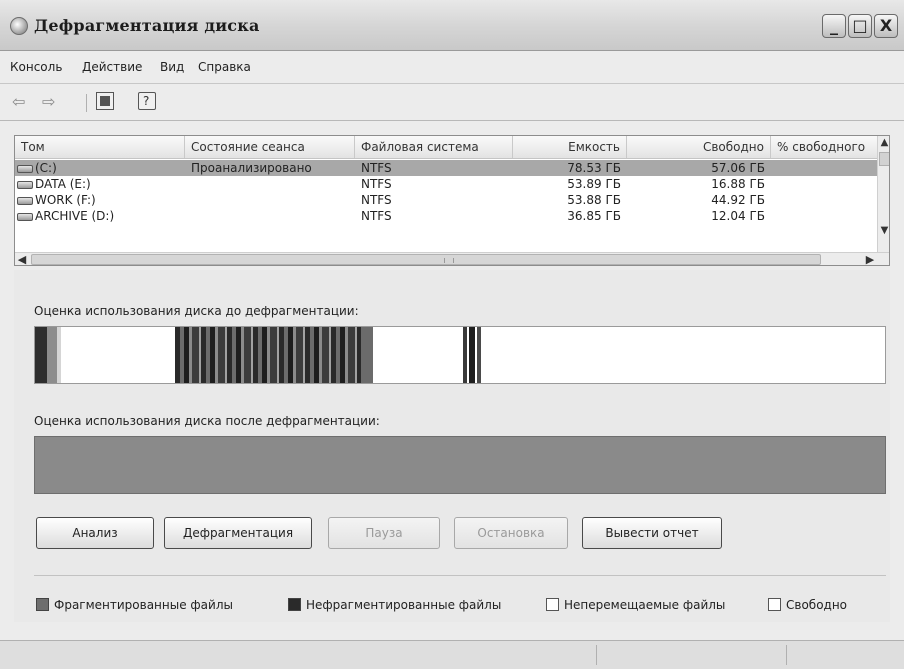  I want to click on help-icon: ?, so click(147, 101).